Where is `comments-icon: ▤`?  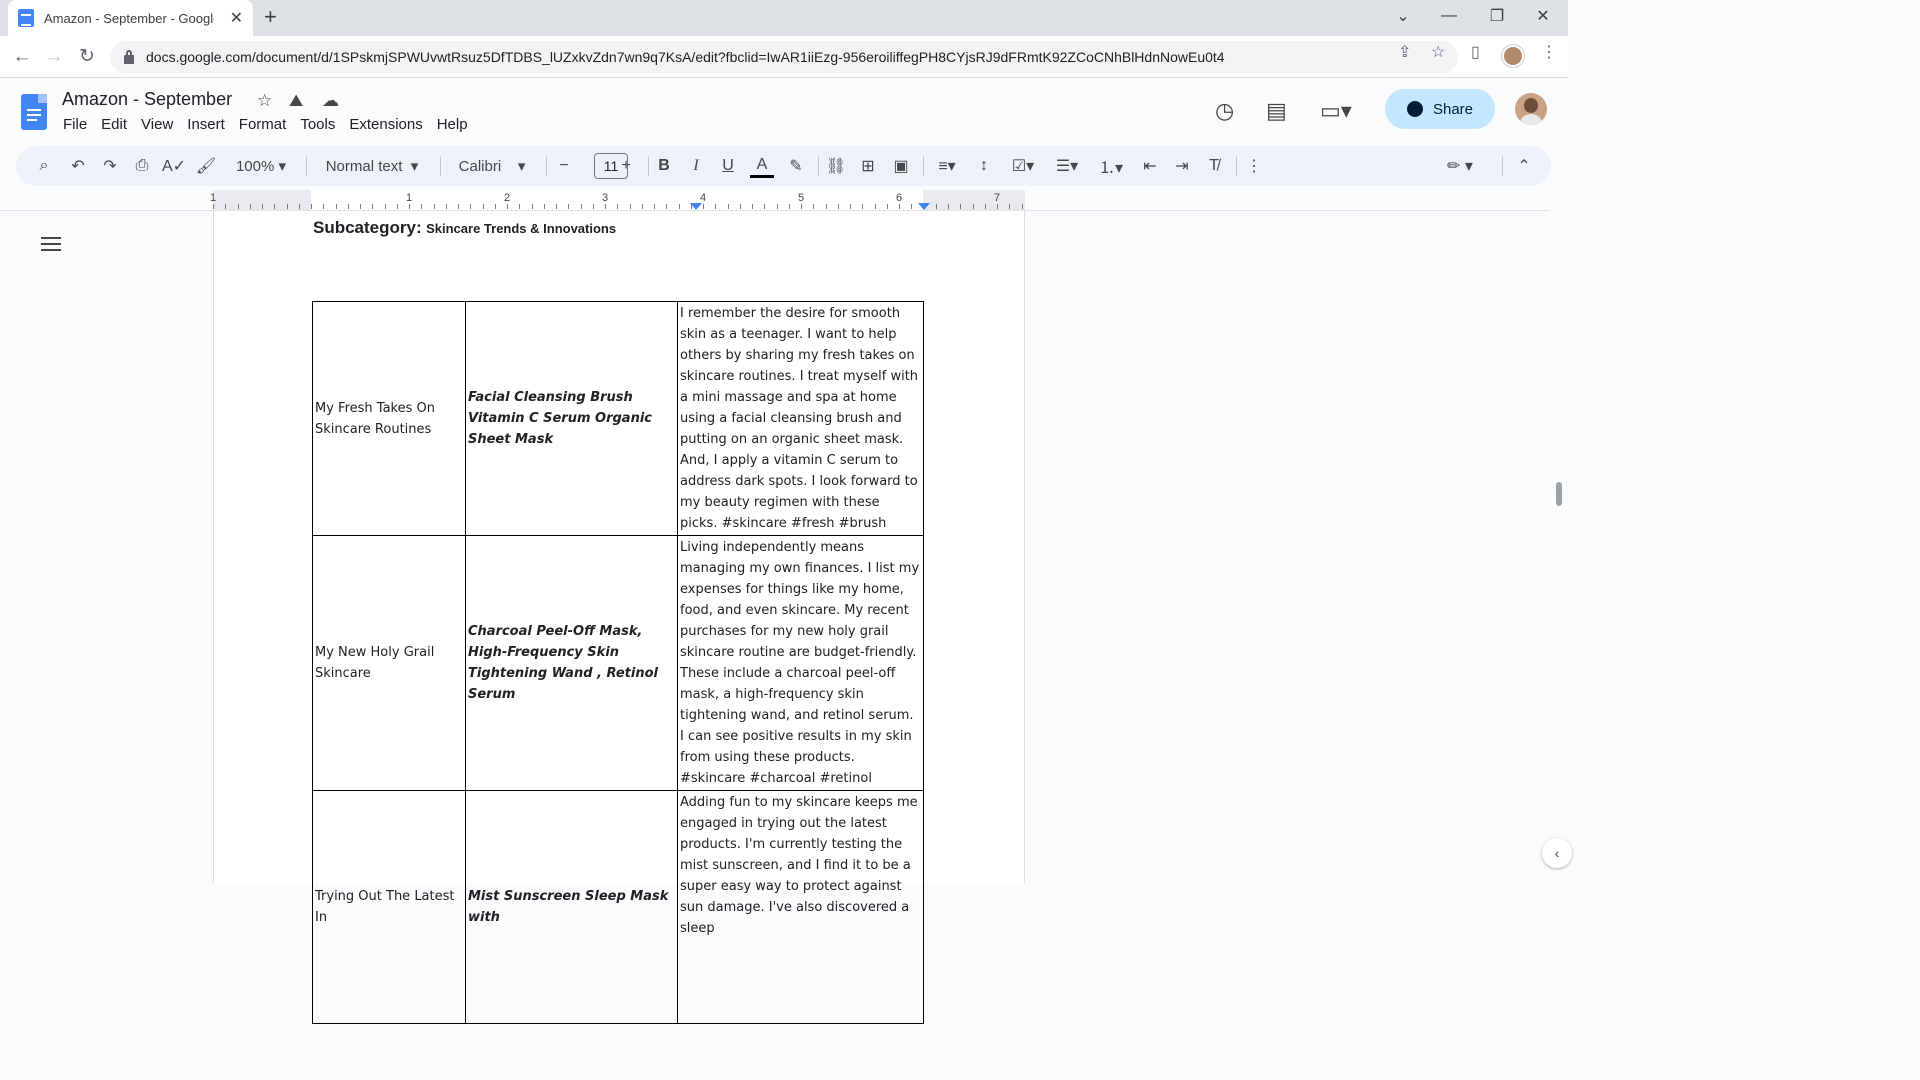
comments-icon: ▤ is located at coordinates (1276, 111).